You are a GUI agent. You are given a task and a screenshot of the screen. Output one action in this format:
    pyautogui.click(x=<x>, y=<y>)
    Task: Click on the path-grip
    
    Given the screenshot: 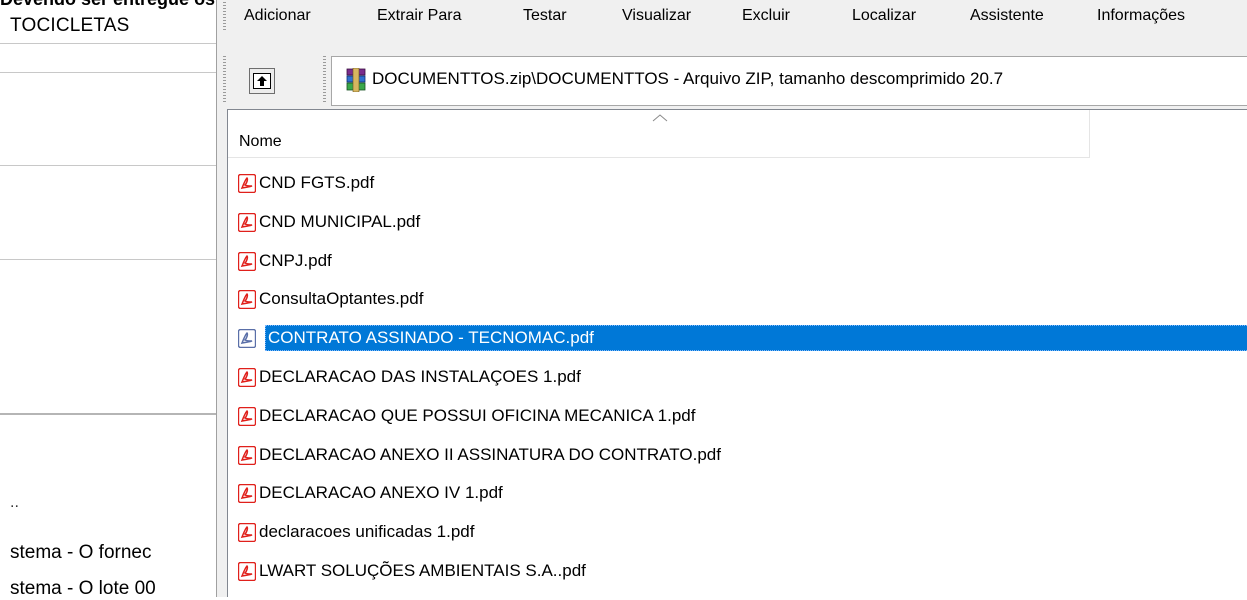 What is the action you would take?
    pyautogui.click(x=324, y=79)
    